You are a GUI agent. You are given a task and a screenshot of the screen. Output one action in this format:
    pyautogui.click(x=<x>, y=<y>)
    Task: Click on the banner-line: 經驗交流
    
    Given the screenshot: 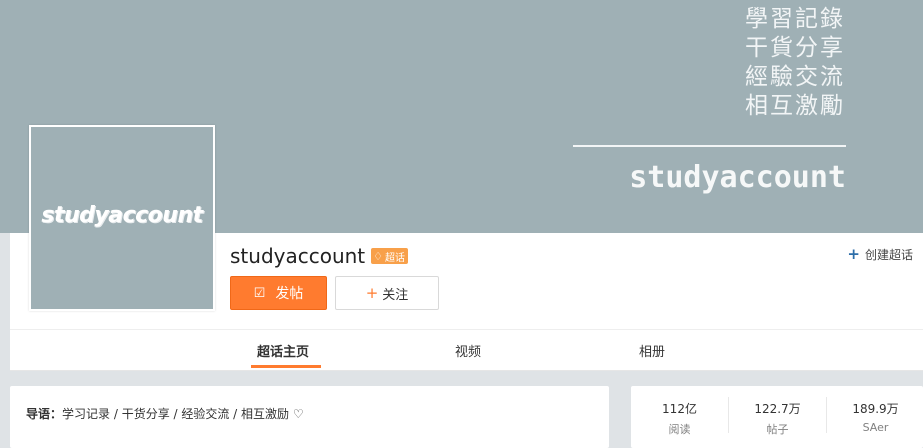 What is the action you would take?
    pyautogui.click(x=795, y=77)
    